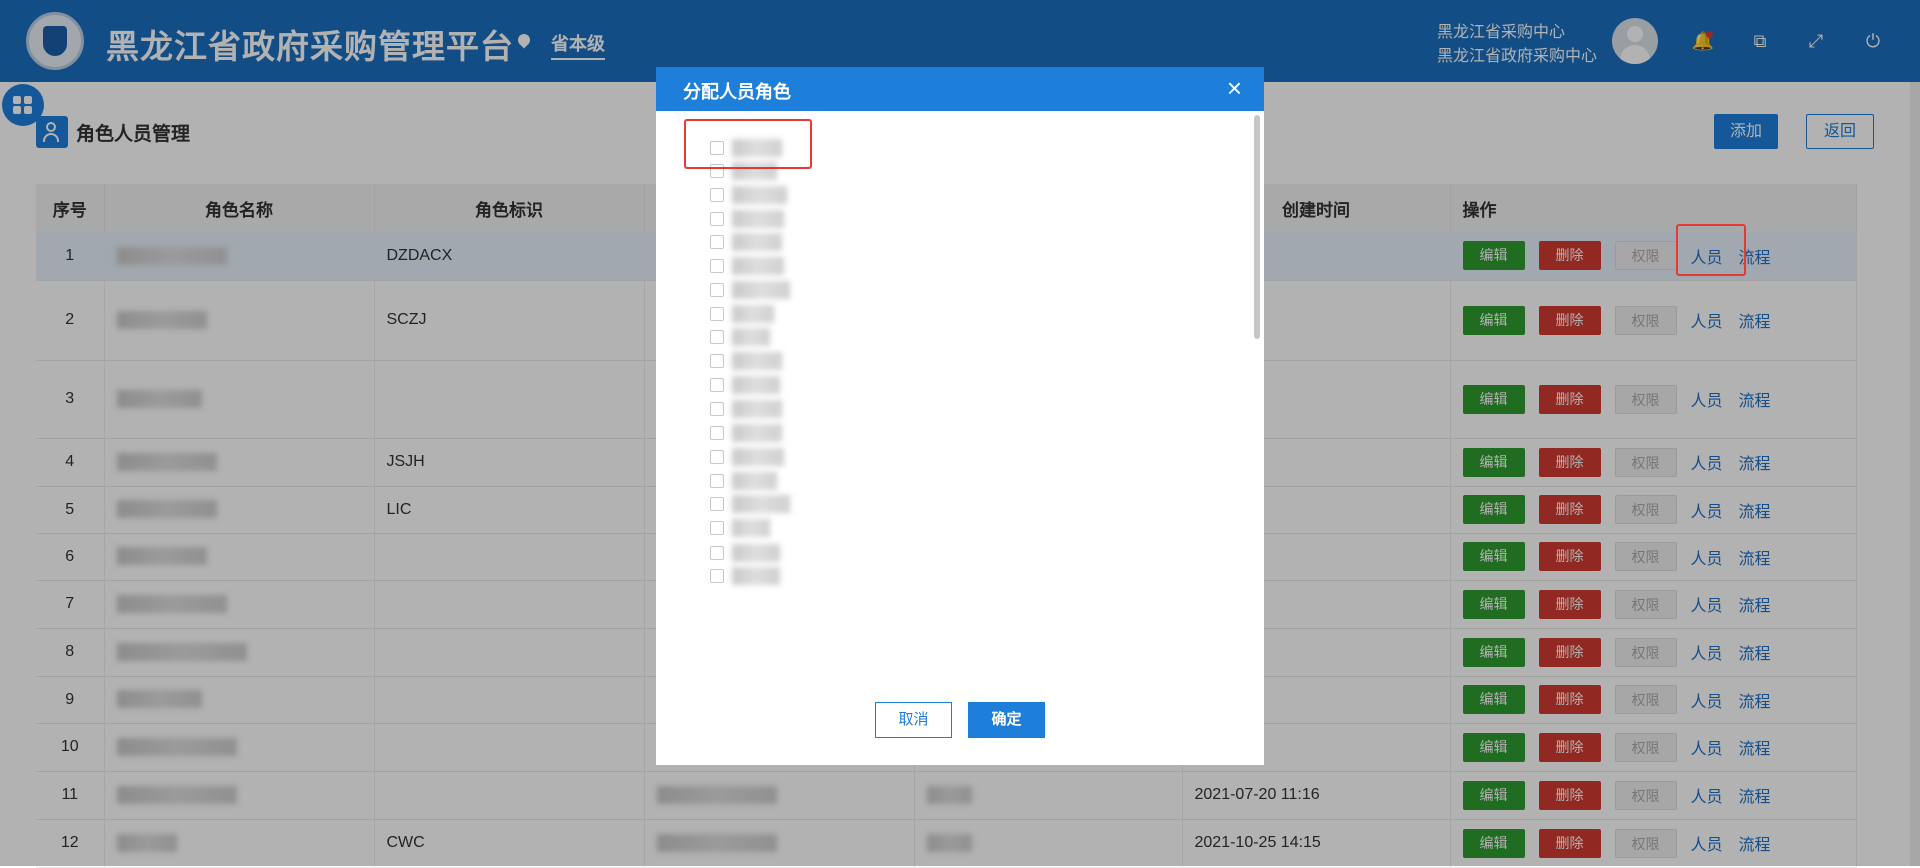 This screenshot has width=1920, height=868. Describe the element at coordinates (1234, 88) in the screenshot. I see `close-icon: ×` at that location.